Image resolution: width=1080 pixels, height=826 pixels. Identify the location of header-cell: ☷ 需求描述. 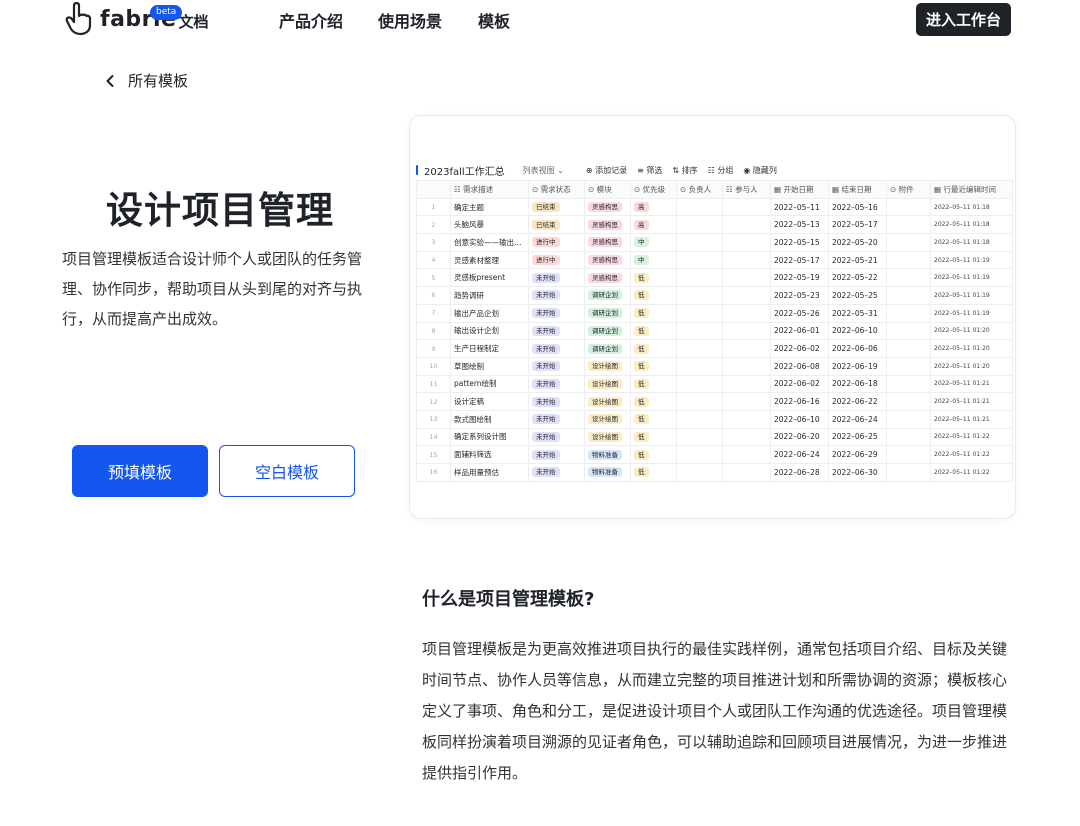
(489, 189).